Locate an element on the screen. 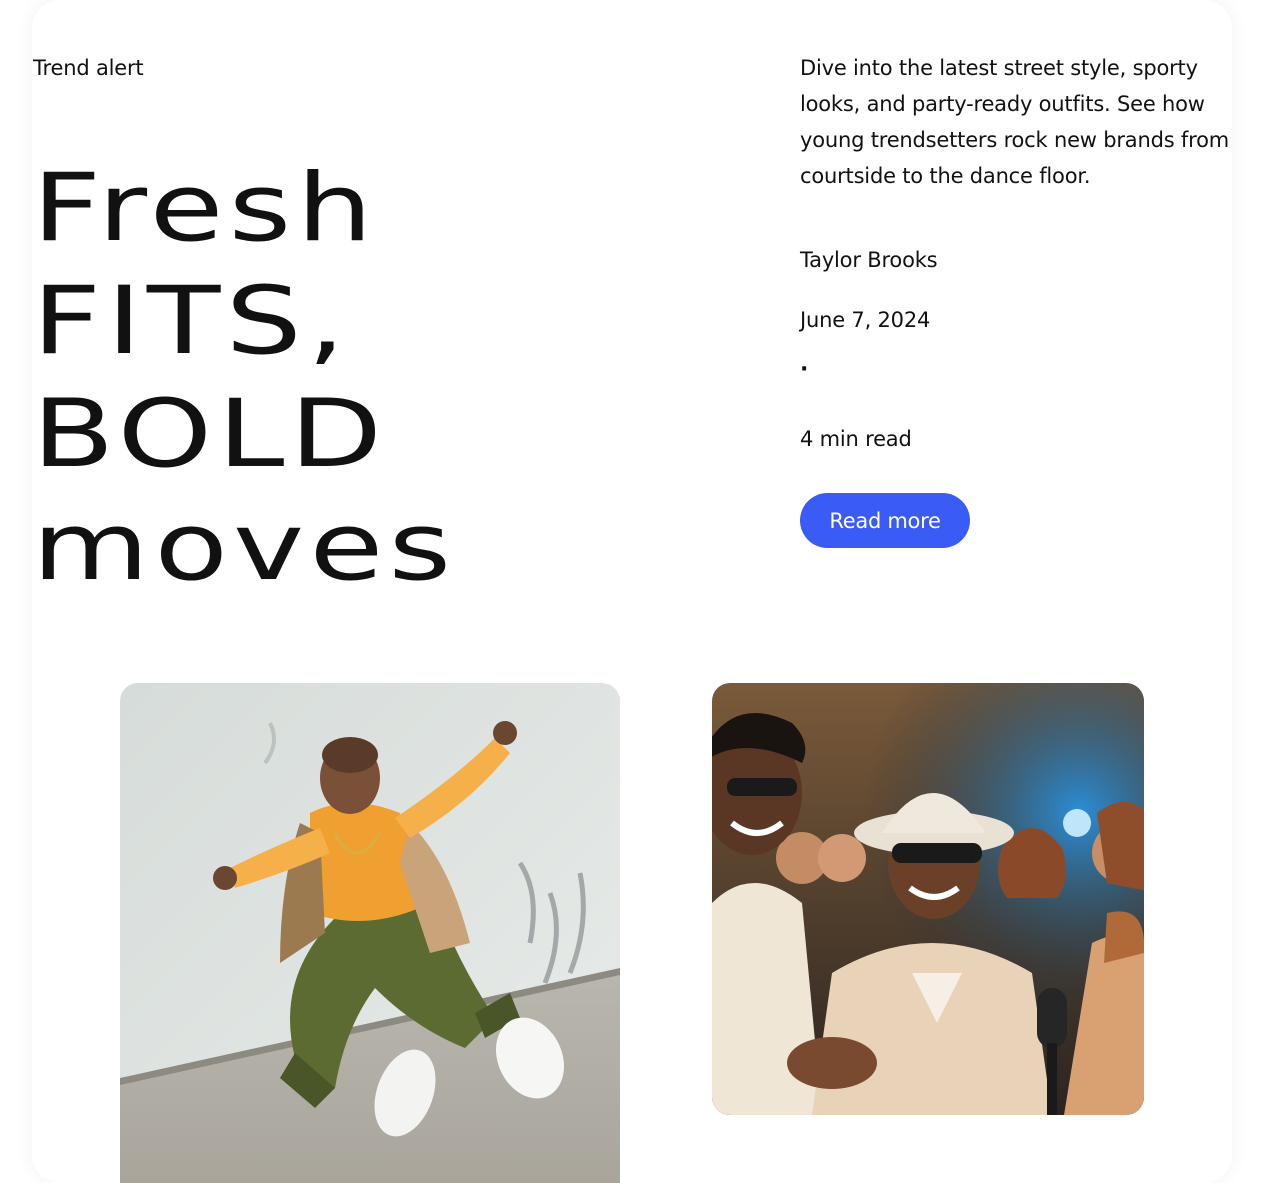 This screenshot has height=1183, width=1264. read-time: 4 min read is located at coordinates (856, 439).